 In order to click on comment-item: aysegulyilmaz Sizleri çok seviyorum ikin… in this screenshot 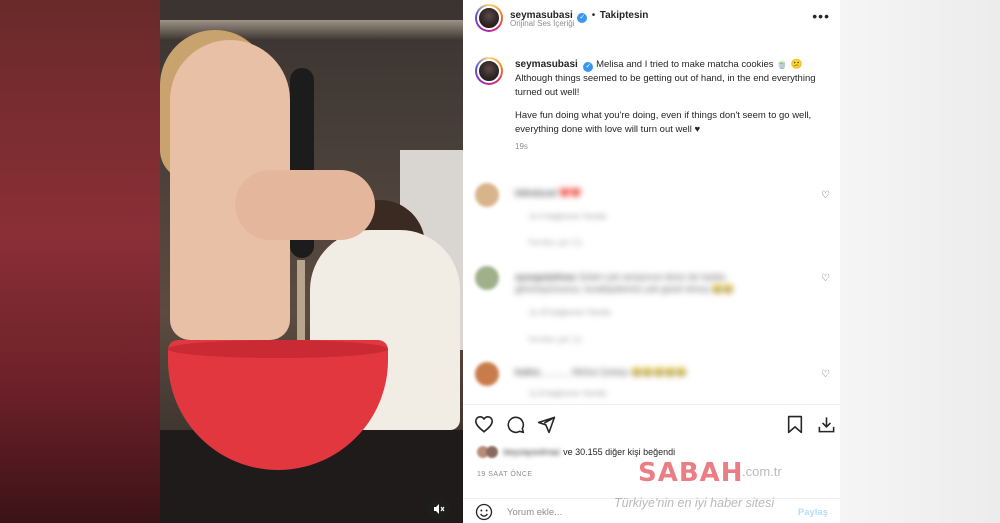, I will do `click(657, 311)`.